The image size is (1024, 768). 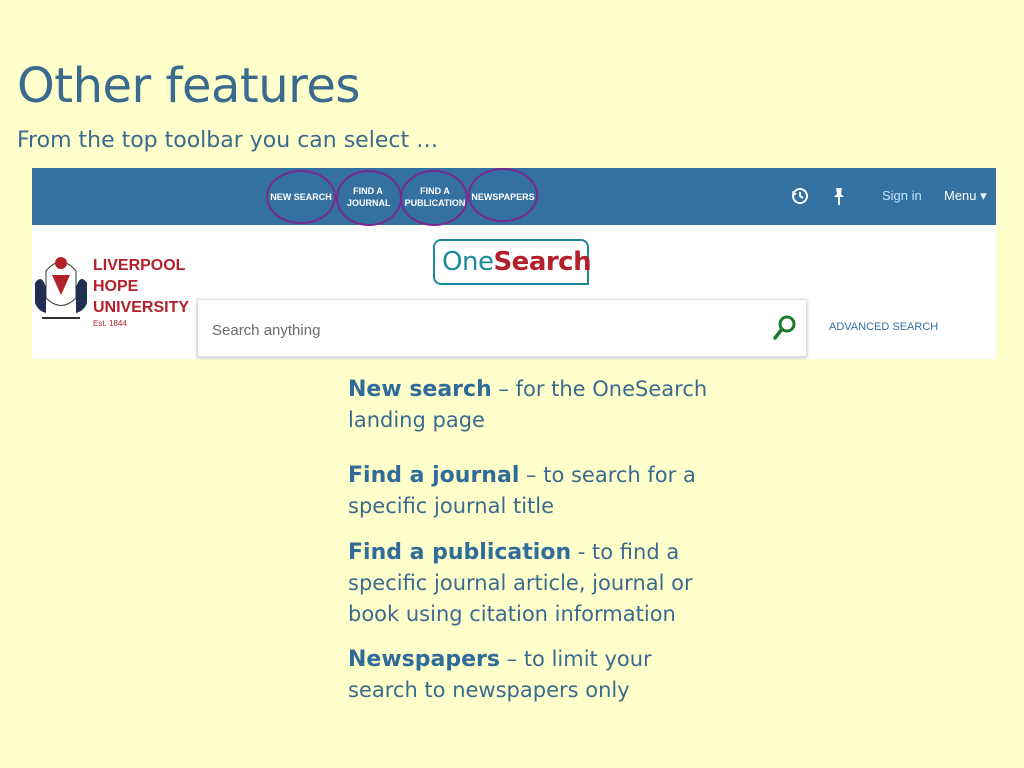 What do you see at coordinates (61, 288) in the screenshot?
I see `crest-icon` at bounding box center [61, 288].